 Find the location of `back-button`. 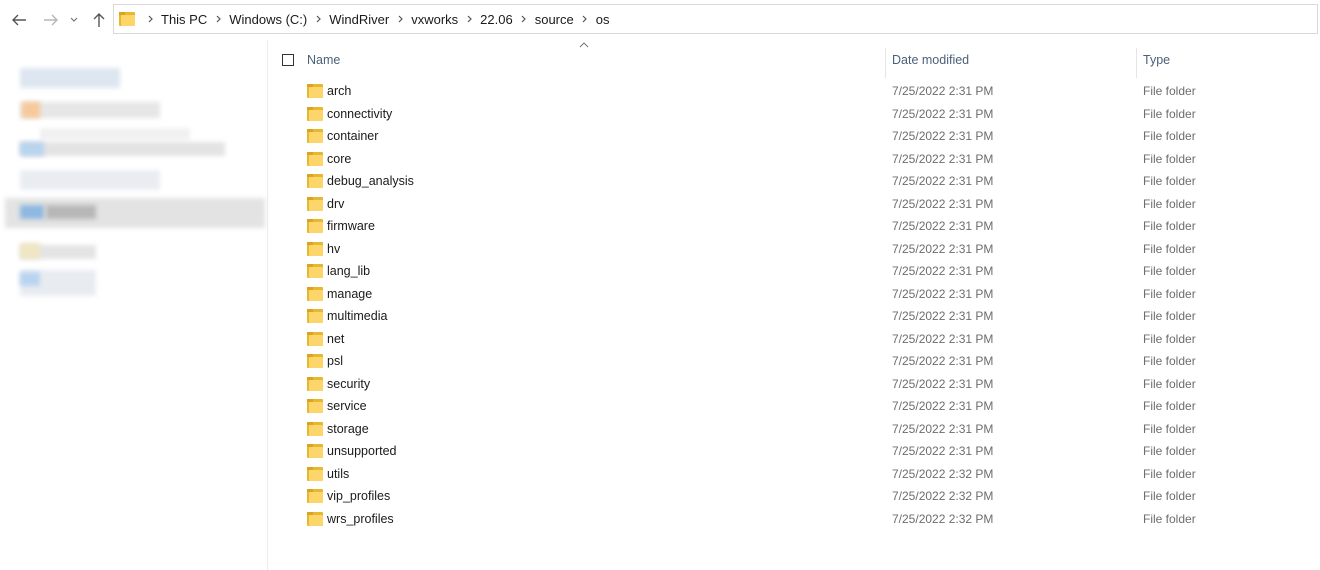

back-button is located at coordinates (19, 20).